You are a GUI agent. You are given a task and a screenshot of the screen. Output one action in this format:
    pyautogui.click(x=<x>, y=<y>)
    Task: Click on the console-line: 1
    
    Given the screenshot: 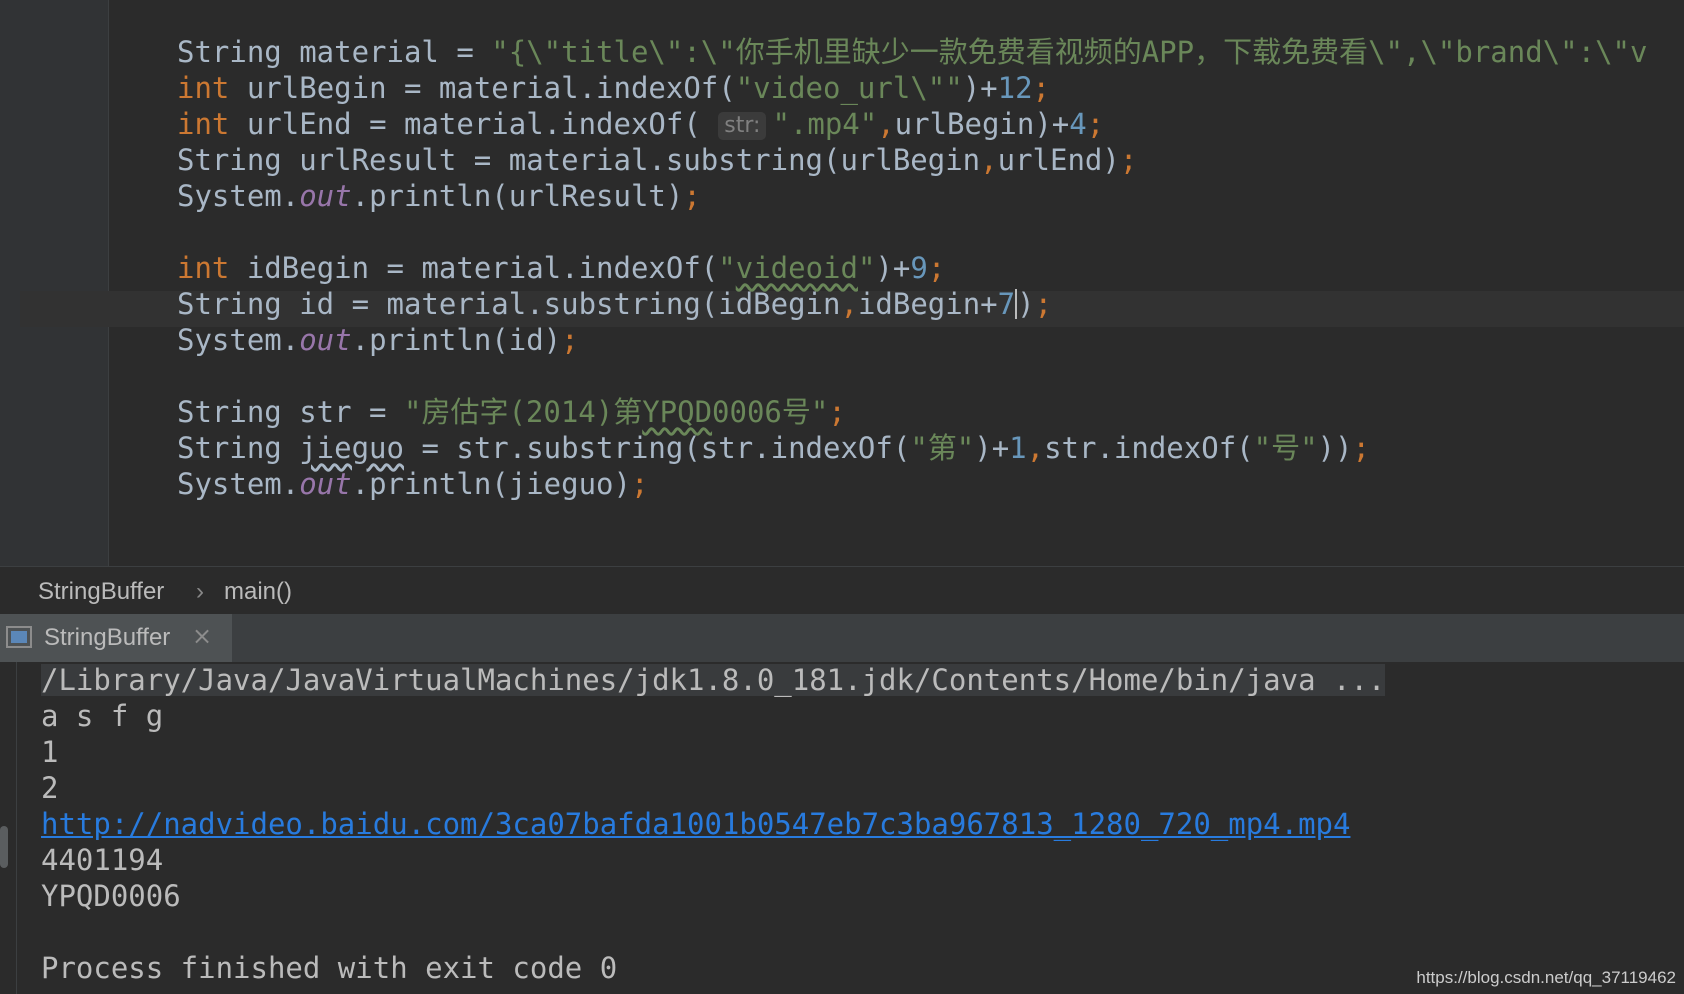 What is the action you would take?
    pyautogui.click(x=713, y=752)
    